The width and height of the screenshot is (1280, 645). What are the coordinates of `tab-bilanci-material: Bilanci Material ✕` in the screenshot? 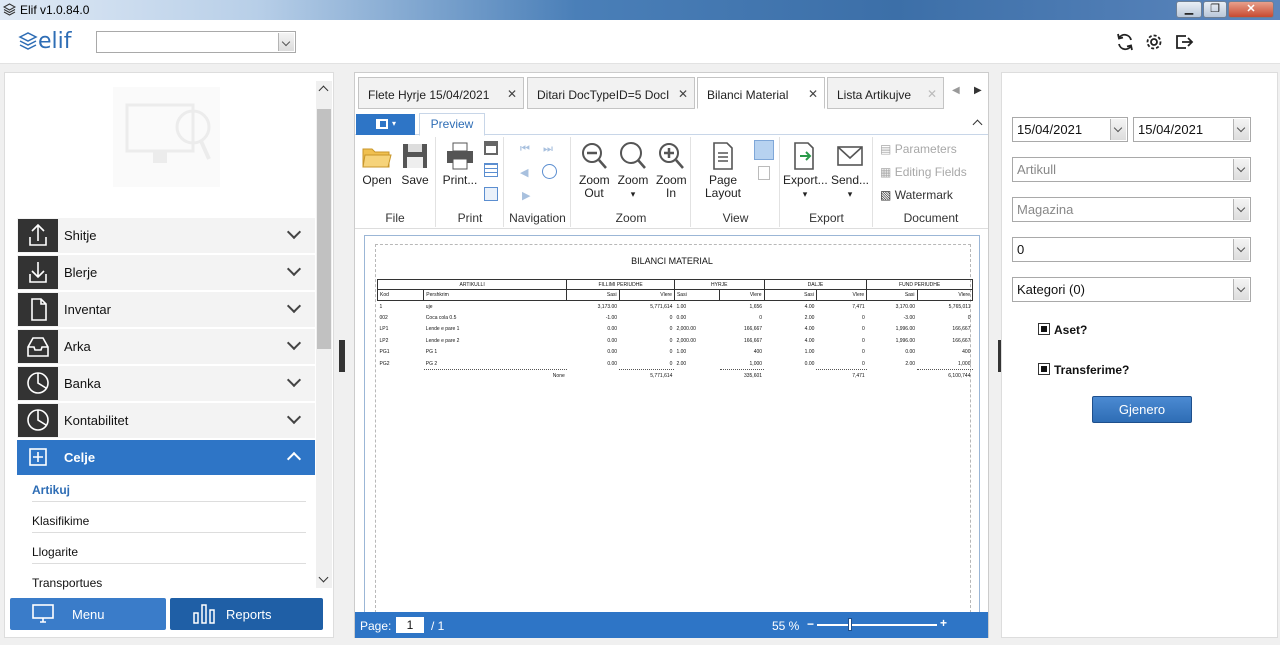 It's located at (761, 93).